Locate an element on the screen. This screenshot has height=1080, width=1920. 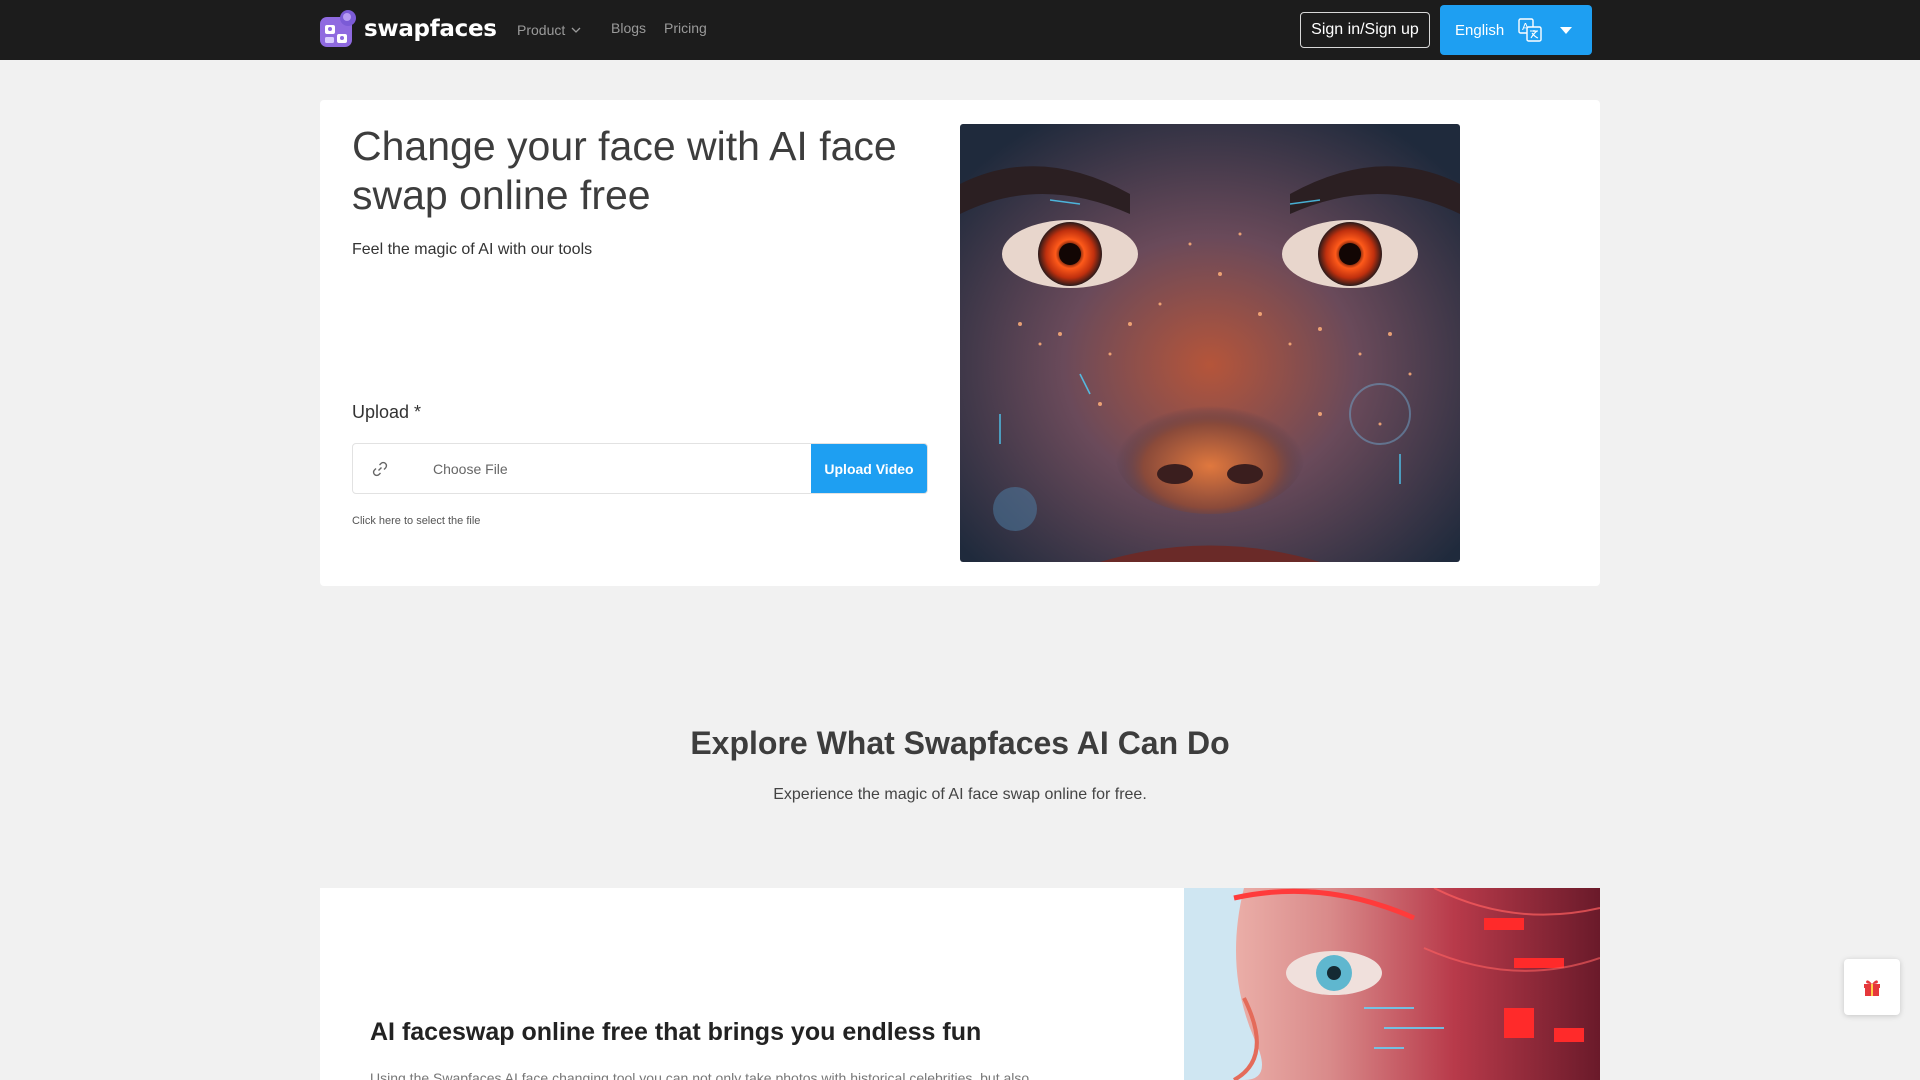
nav-blogs-link: Blogs is located at coordinates (628, 28).